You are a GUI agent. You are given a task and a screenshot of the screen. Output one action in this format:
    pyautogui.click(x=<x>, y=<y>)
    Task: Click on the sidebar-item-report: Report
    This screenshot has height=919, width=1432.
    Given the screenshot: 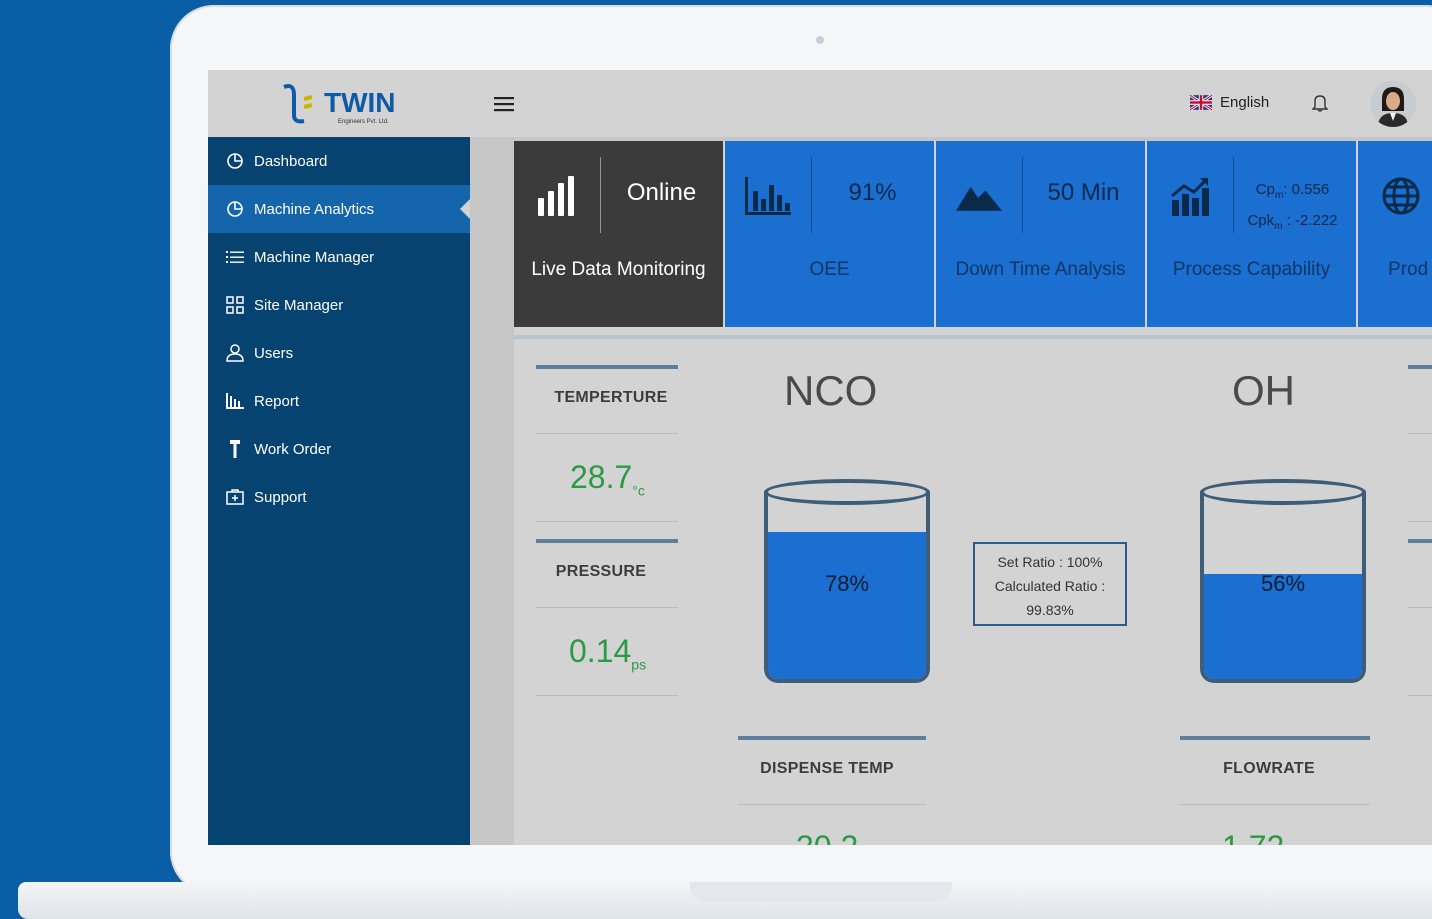 What is the action you would take?
    pyautogui.click(x=339, y=401)
    